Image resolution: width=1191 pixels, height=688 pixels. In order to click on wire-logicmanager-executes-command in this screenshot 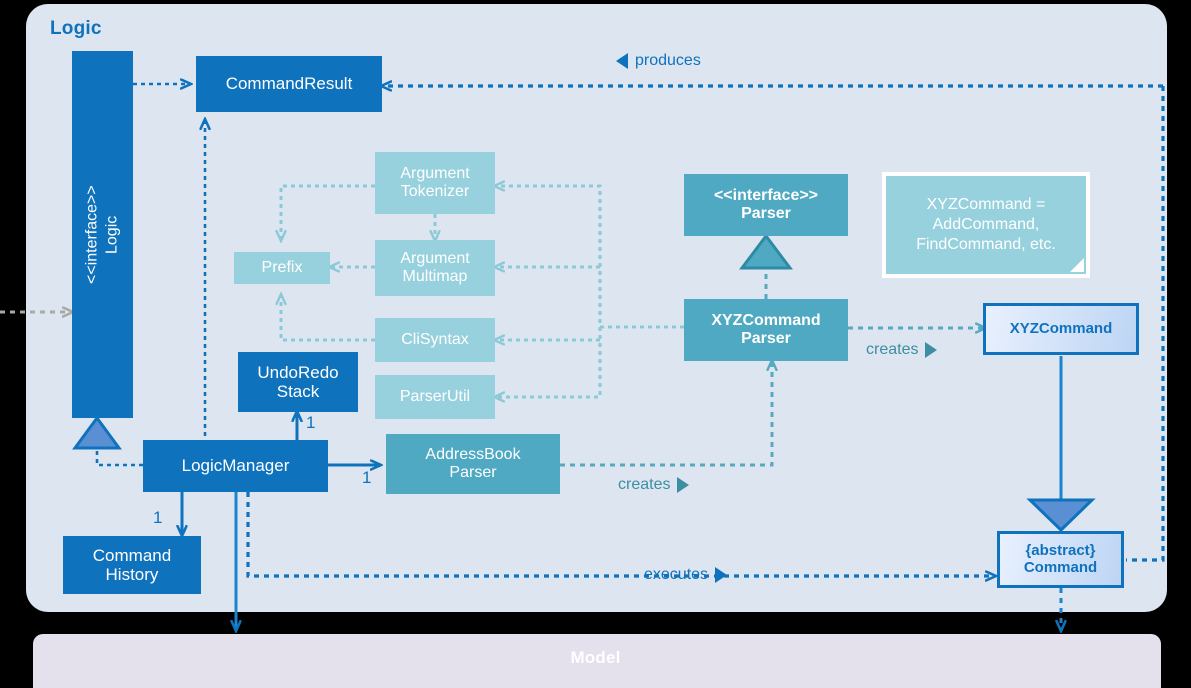, I will do `click(620, 534)`.